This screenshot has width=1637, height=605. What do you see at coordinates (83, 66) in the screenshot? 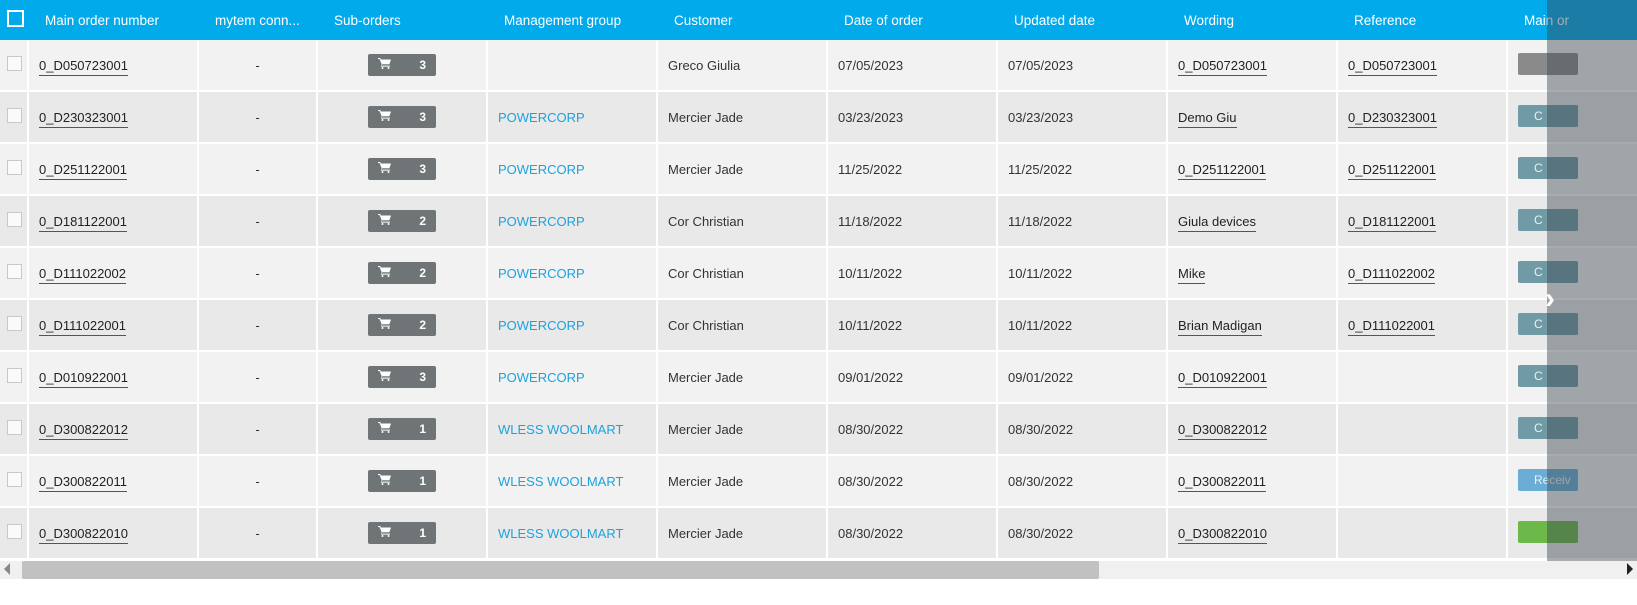
I see `order-number-link: 0_D050723001` at bounding box center [83, 66].